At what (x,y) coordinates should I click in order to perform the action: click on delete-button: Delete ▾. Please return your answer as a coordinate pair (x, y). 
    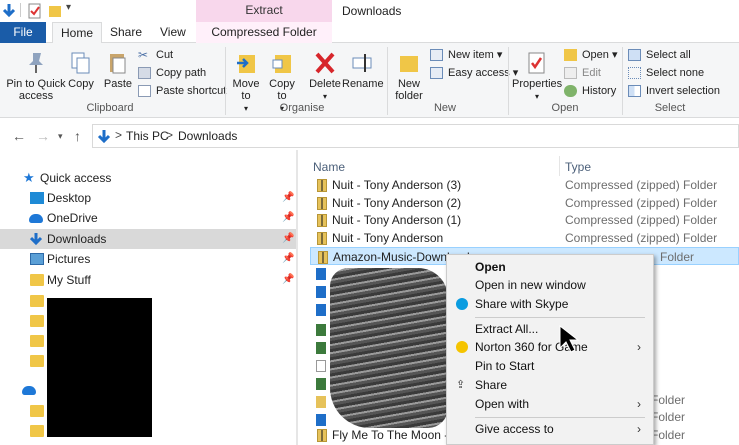
    Looking at the image, I should click on (325, 77).